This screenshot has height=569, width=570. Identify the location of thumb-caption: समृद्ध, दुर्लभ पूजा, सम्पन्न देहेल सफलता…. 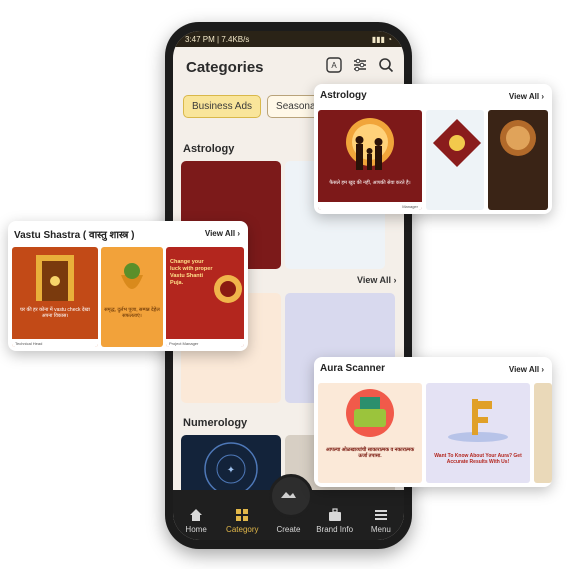
(132, 313).